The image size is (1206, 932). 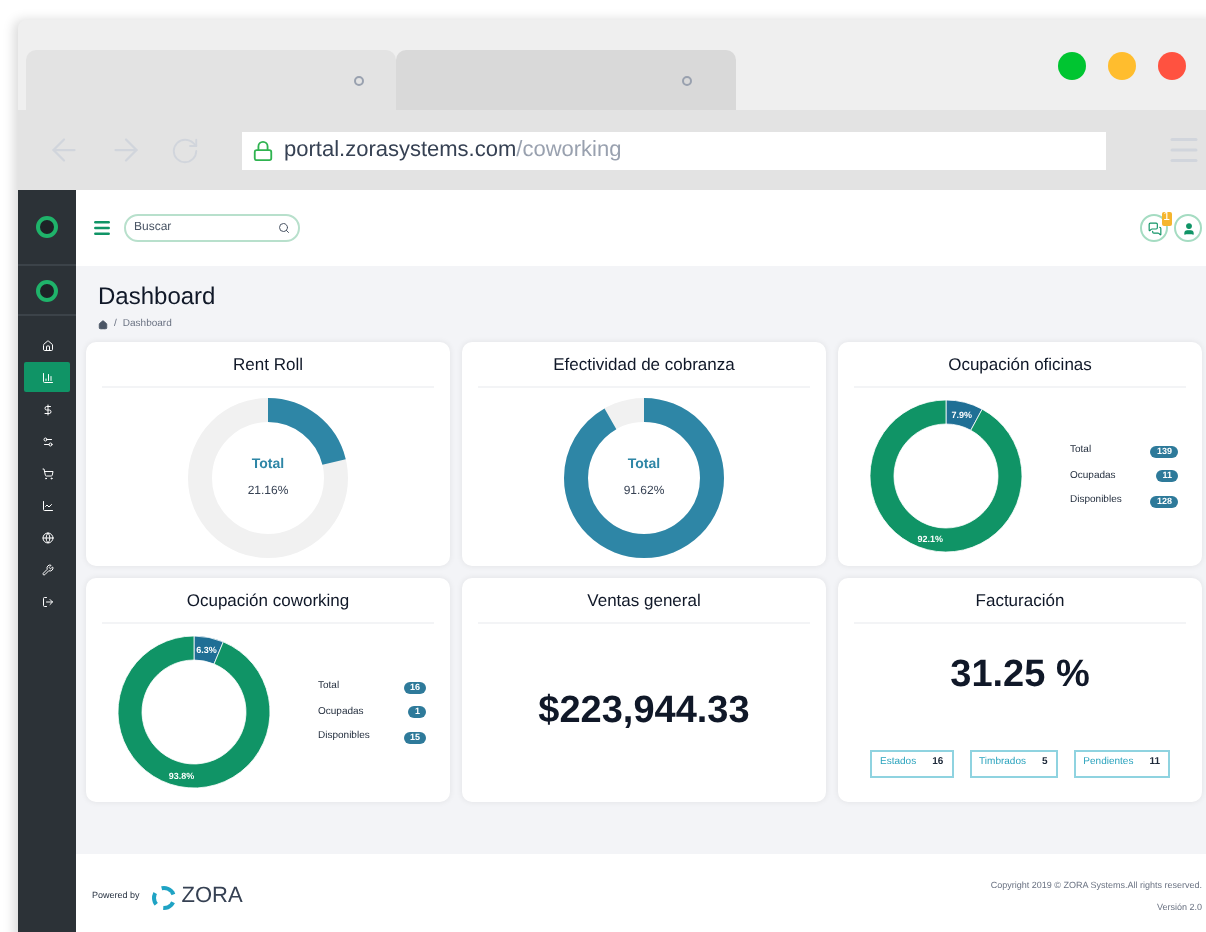 I want to click on globe-icon, so click(x=47, y=537).